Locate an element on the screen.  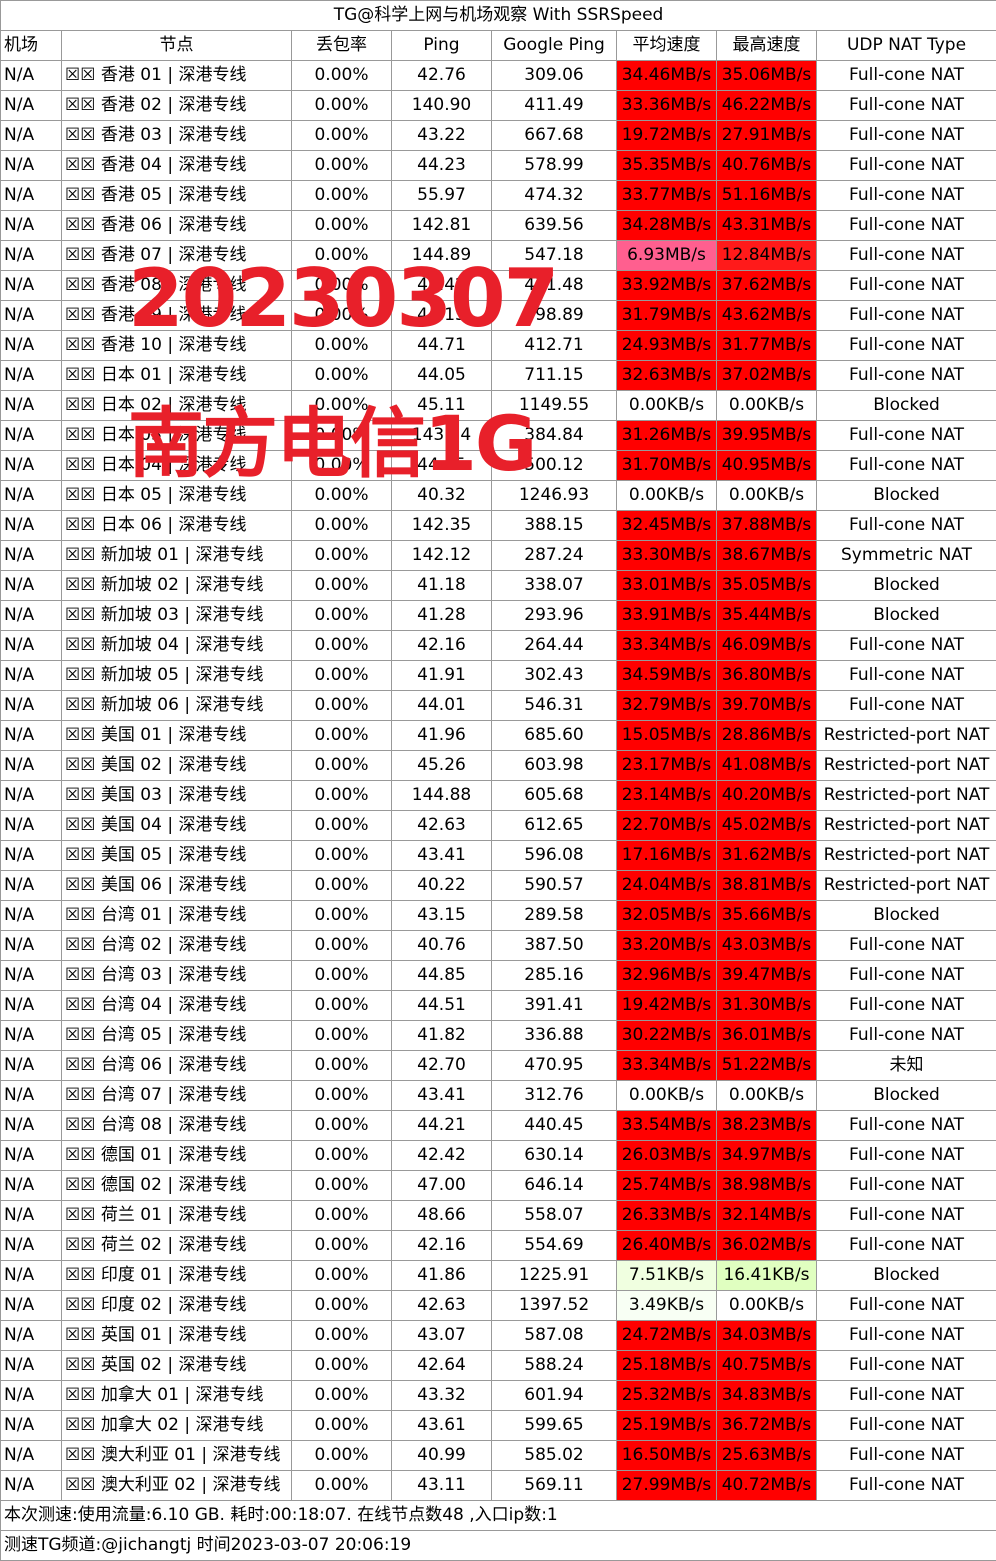
cell-avg-speed: 34.59MB/s is located at coordinates (667, 676).